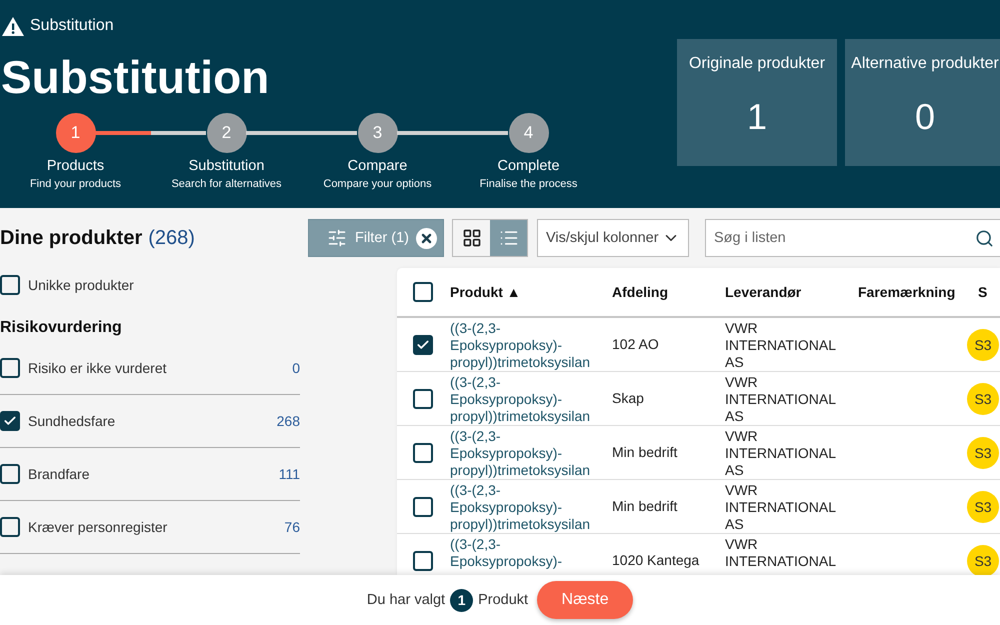 Image resolution: width=1000 pixels, height=625 pixels. I want to click on stat-label: Originale produkter, so click(757, 64).